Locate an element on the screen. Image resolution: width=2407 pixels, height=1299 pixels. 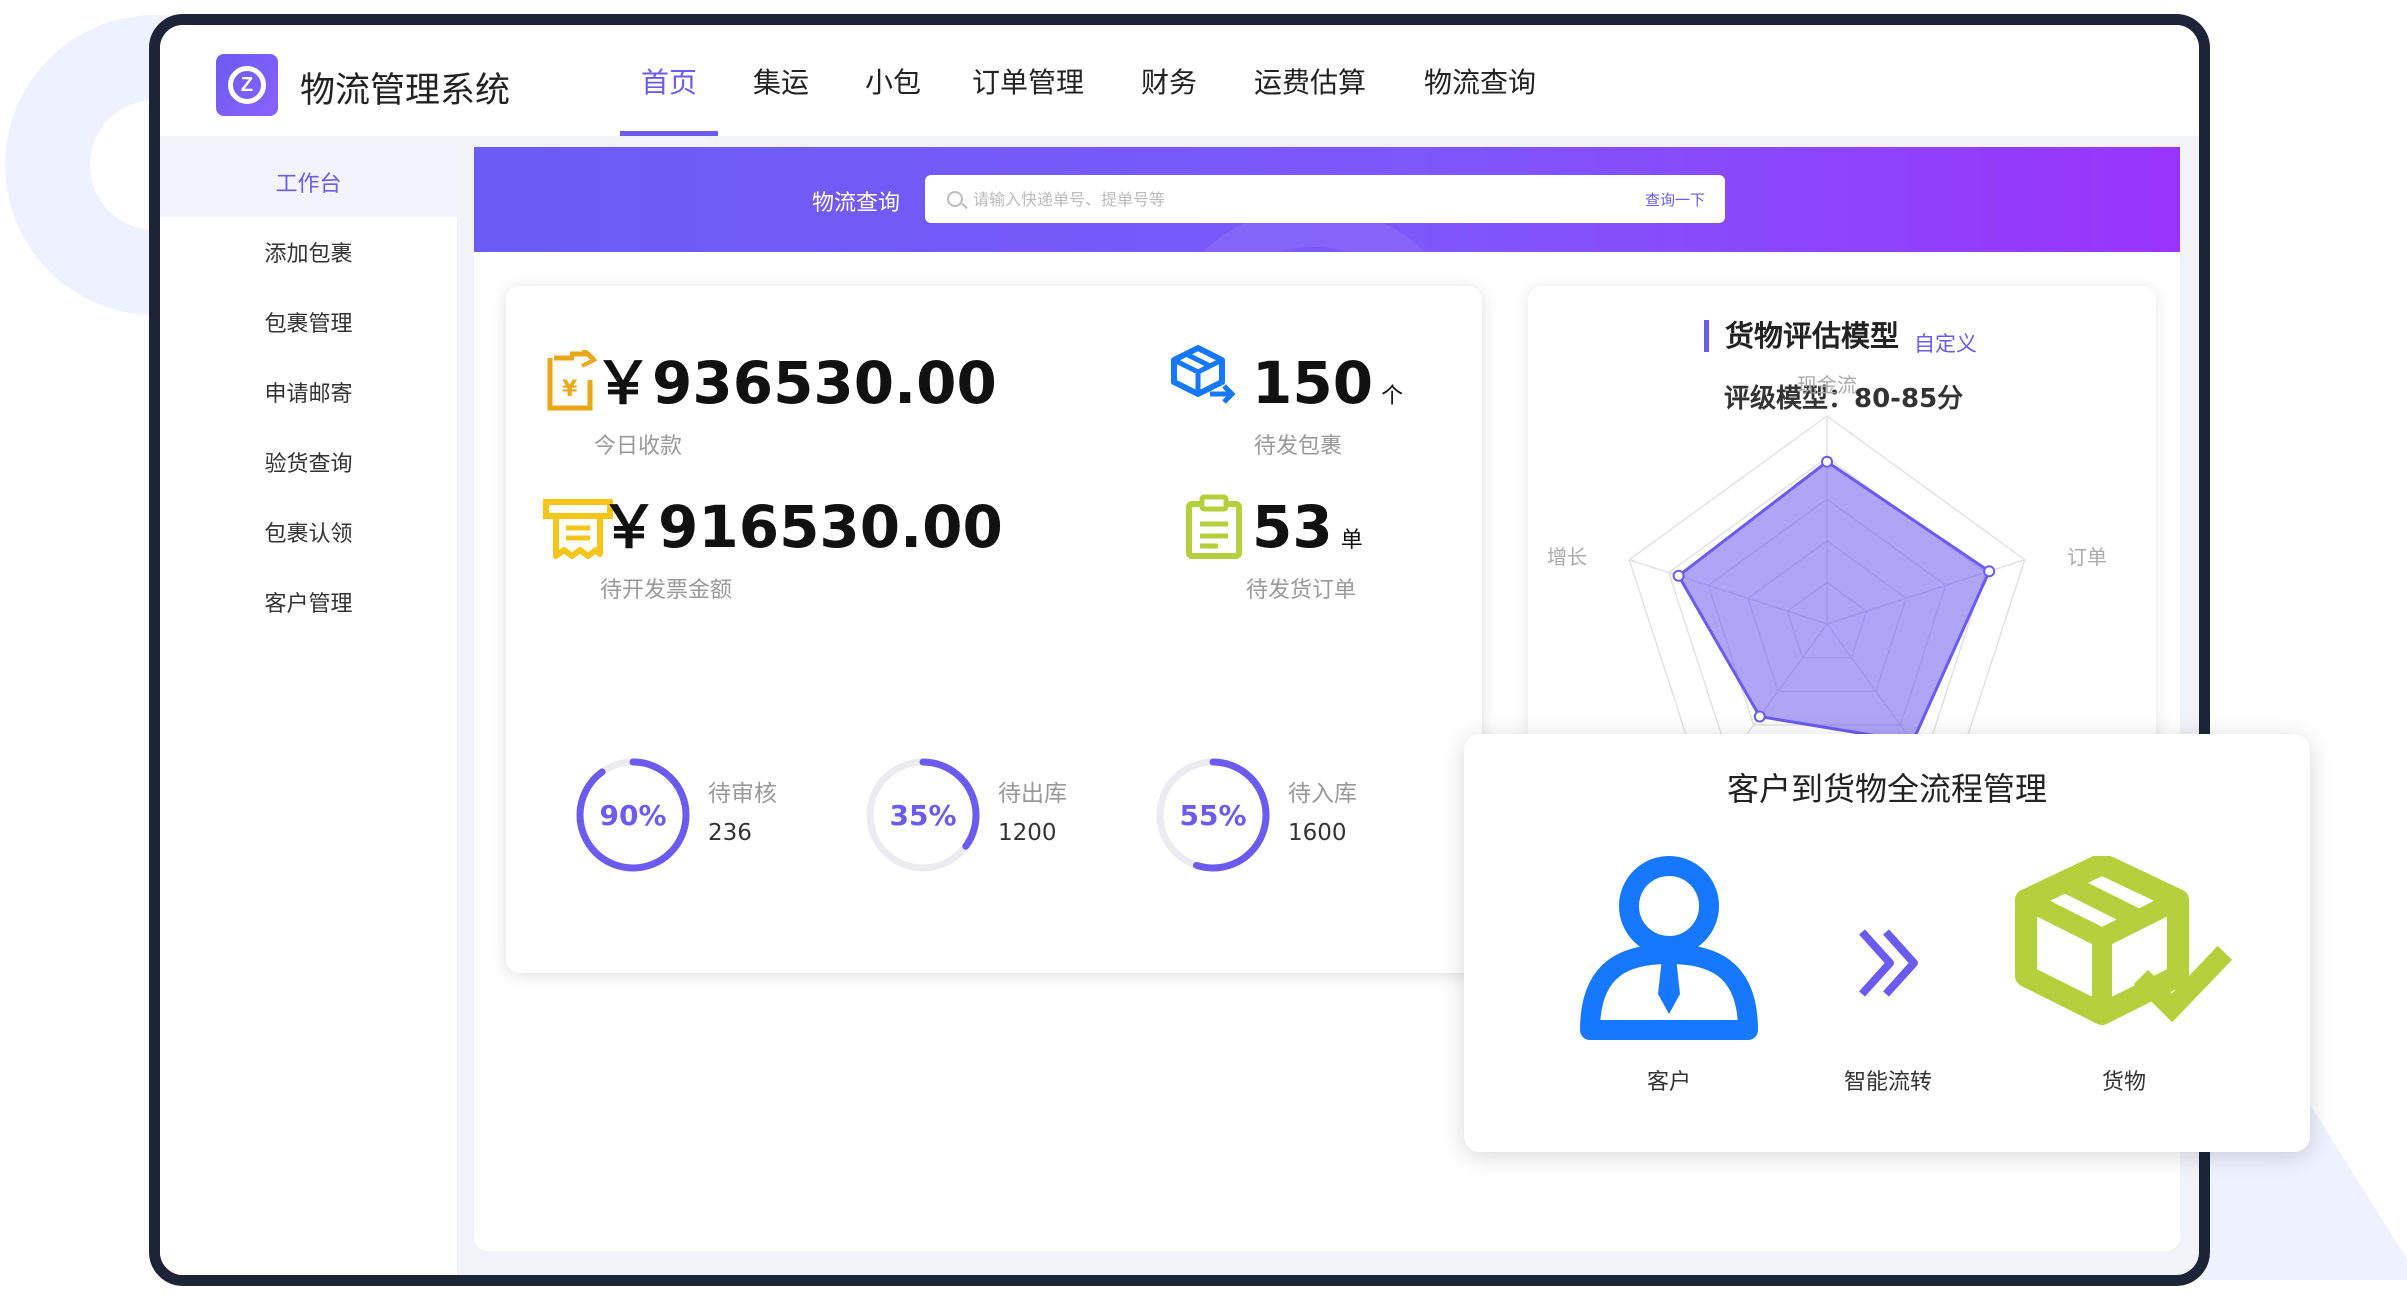
pending-orders-value: 53 is located at coordinates (1292, 527).